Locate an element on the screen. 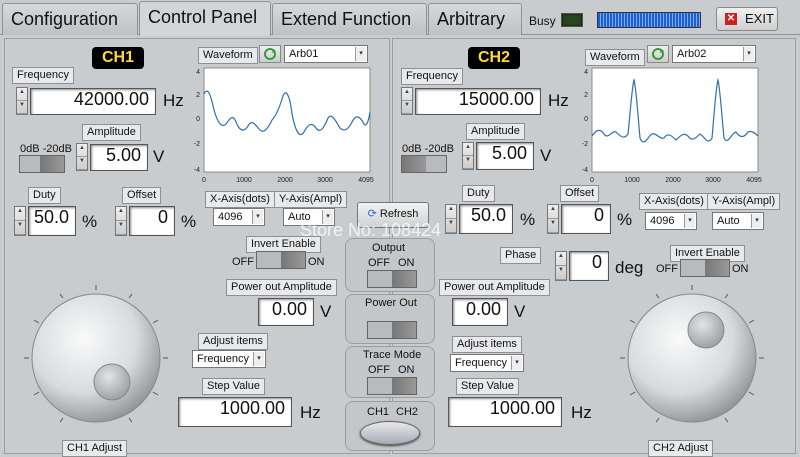 Image resolution: width=800 pixels, height=457 pixels. ch1-step-input: 1000.00 is located at coordinates (235, 412).